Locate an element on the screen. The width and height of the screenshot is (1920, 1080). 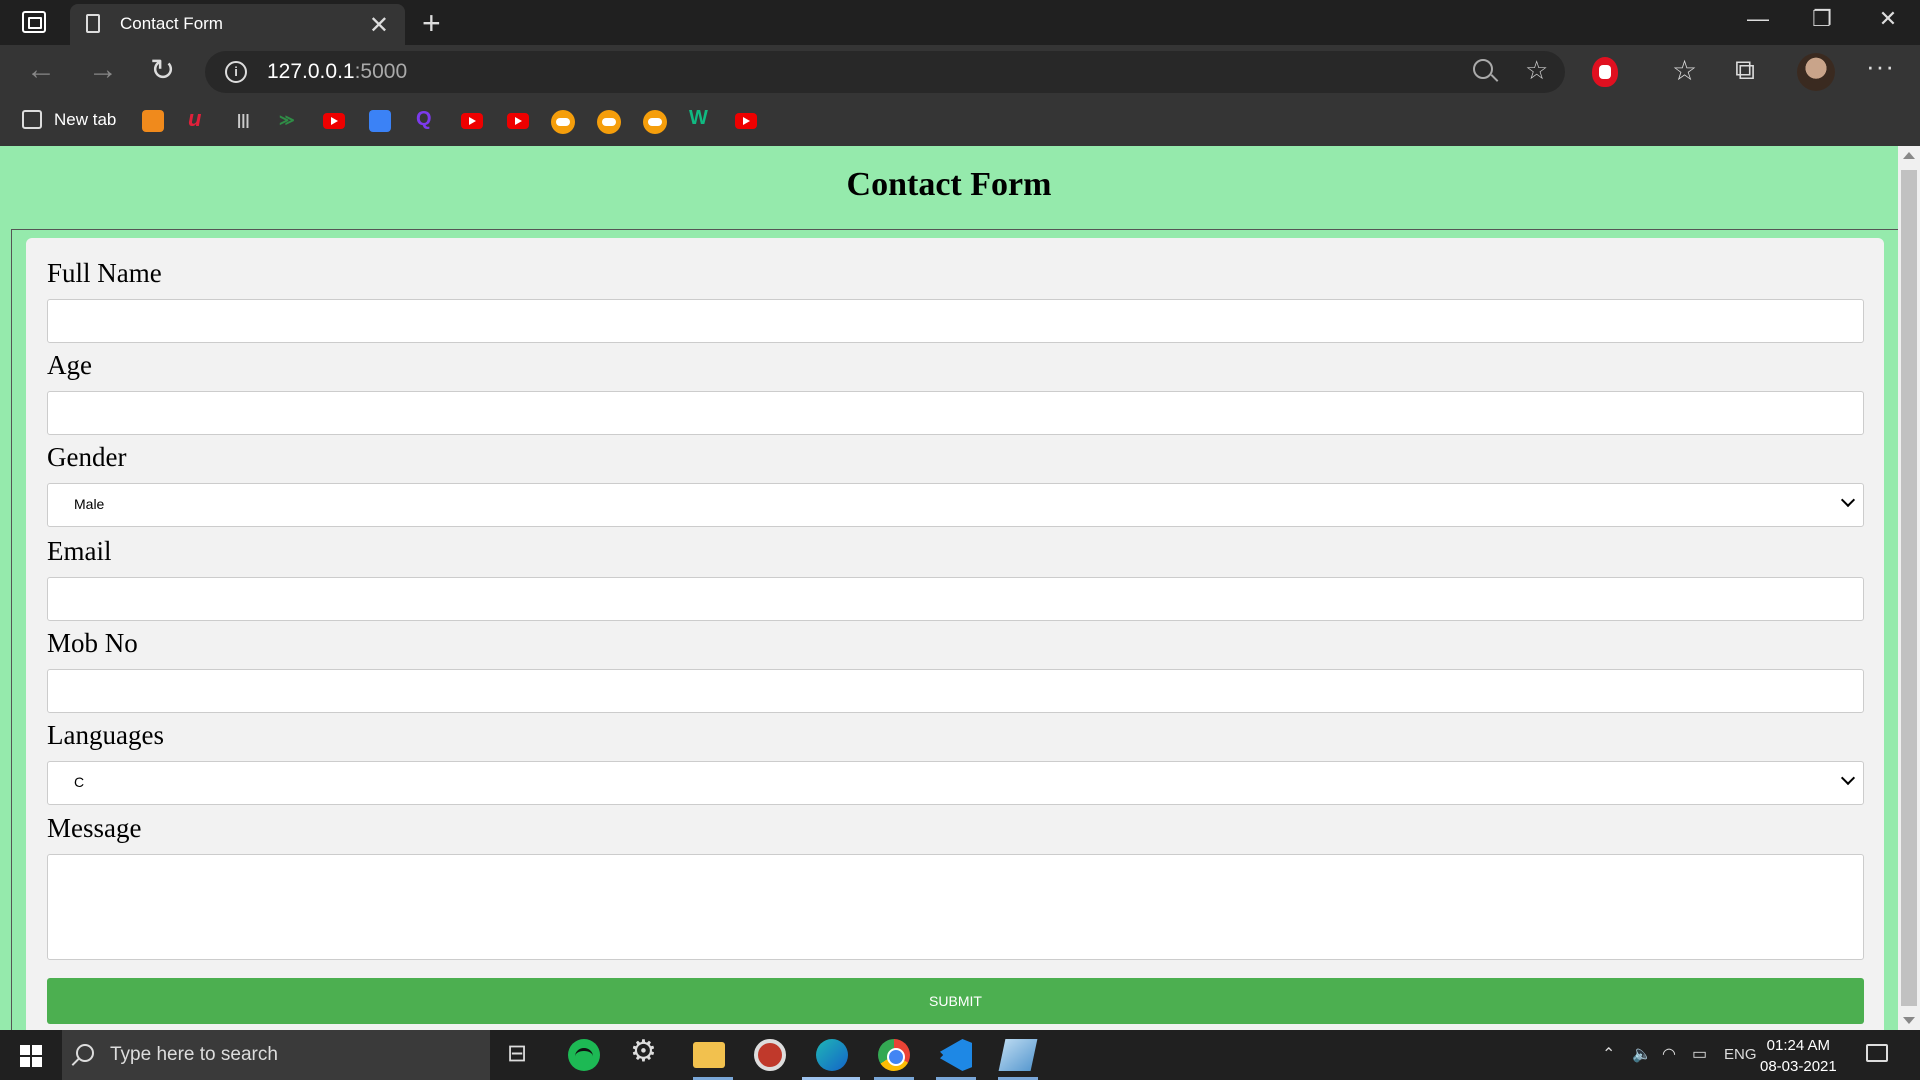
page-scrollbar is located at coordinates (1909, 588).